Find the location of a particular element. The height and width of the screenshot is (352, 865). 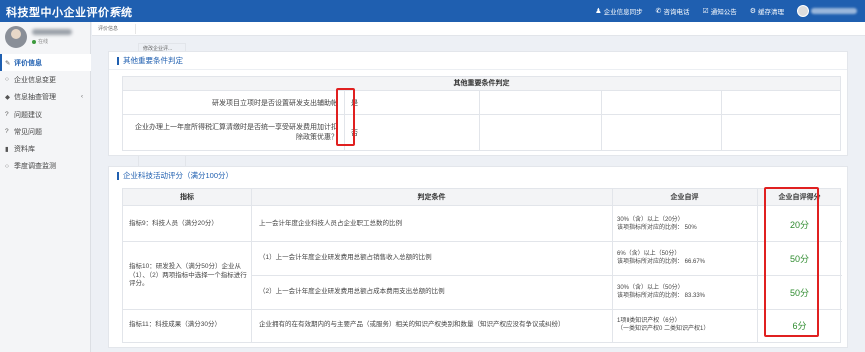

profile-name-redacted is located at coordinates (52, 32).